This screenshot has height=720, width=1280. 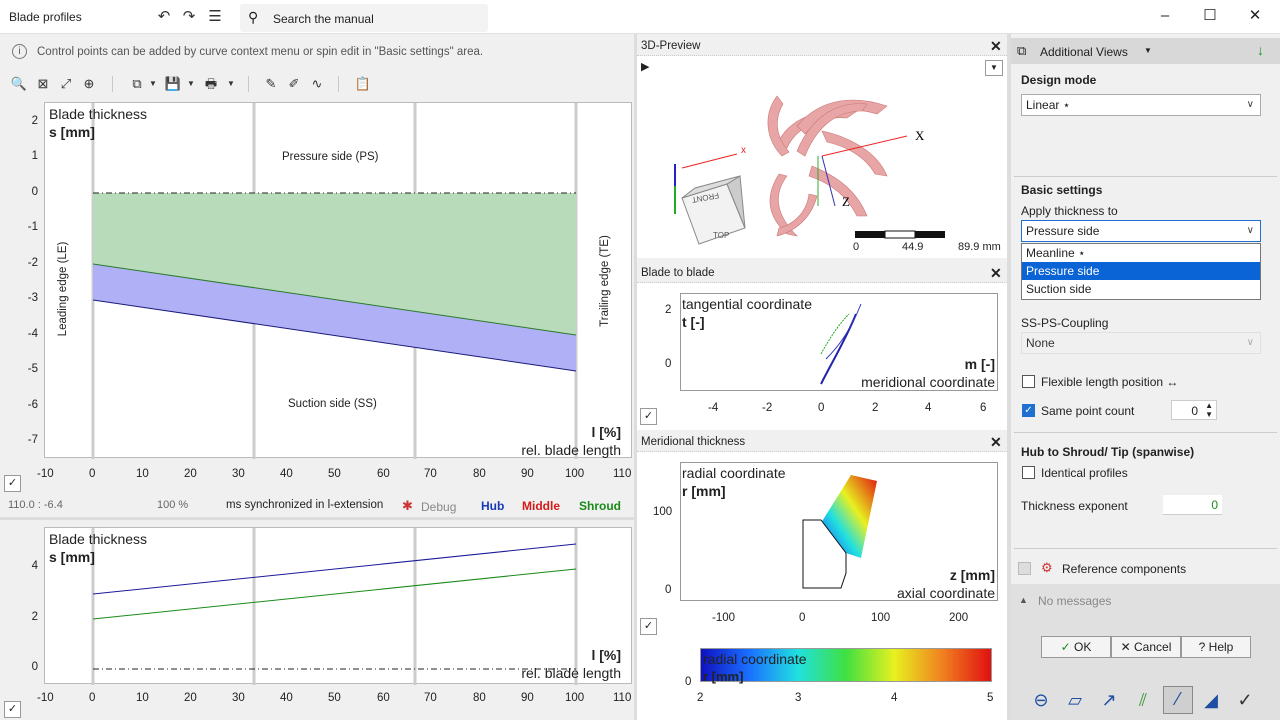 I want to click on debug-icon: ✱, so click(x=407, y=506).